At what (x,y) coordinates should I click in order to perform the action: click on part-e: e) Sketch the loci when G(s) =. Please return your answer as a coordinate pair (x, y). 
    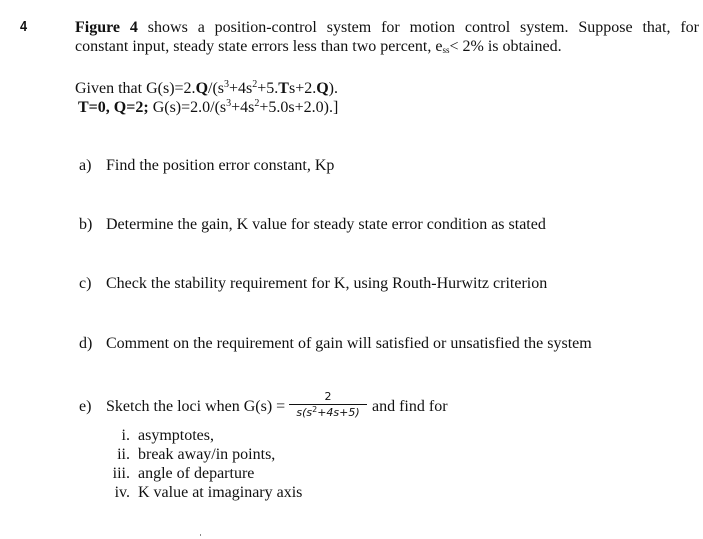
    Looking at the image, I should click on (182, 406).